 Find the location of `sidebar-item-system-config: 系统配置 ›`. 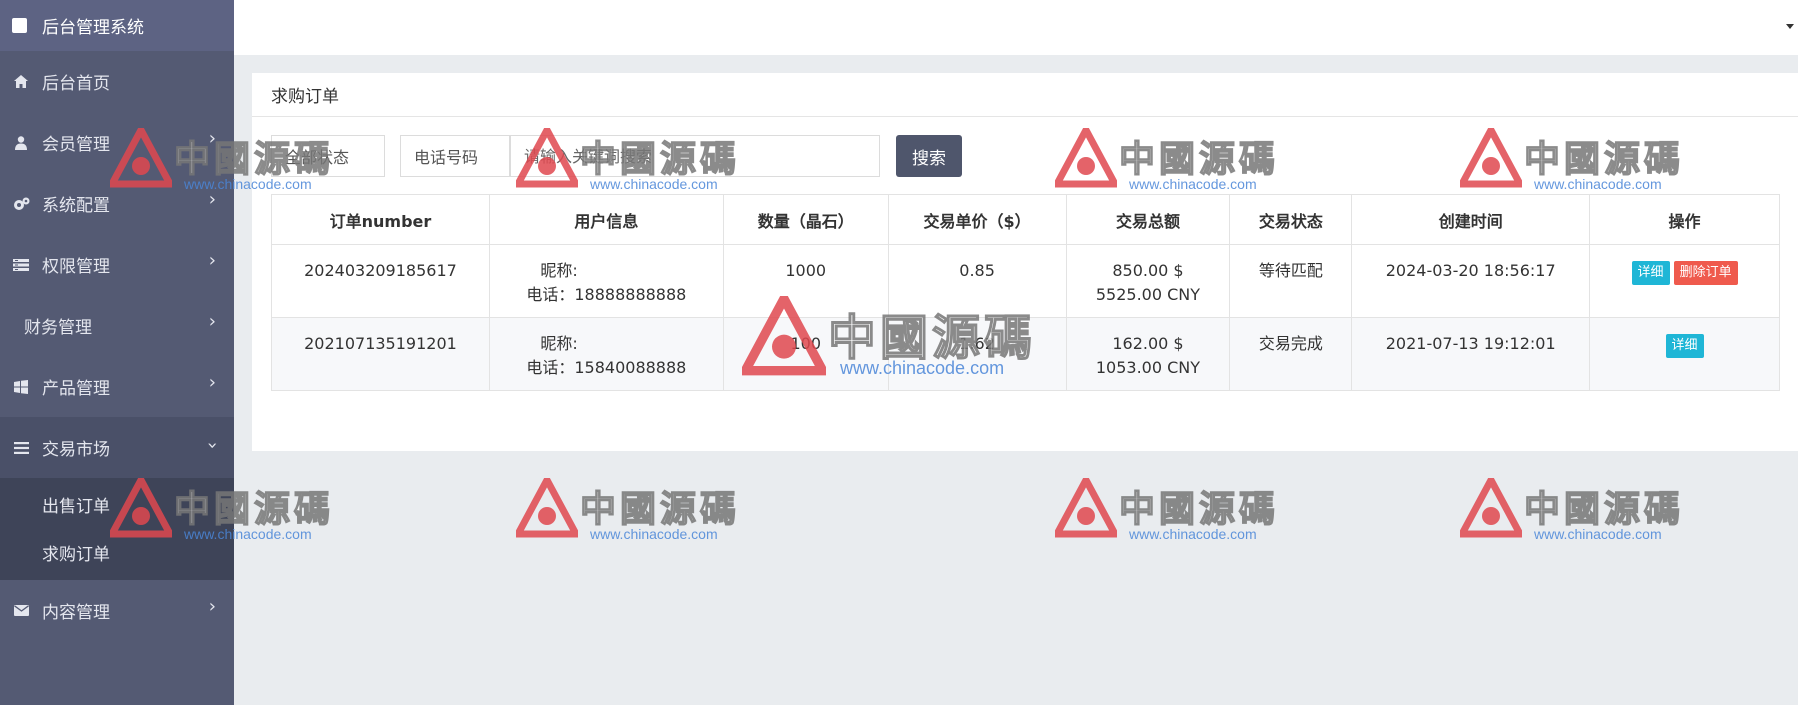

sidebar-item-system-config: 系统配置 › is located at coordinates (117, 203).